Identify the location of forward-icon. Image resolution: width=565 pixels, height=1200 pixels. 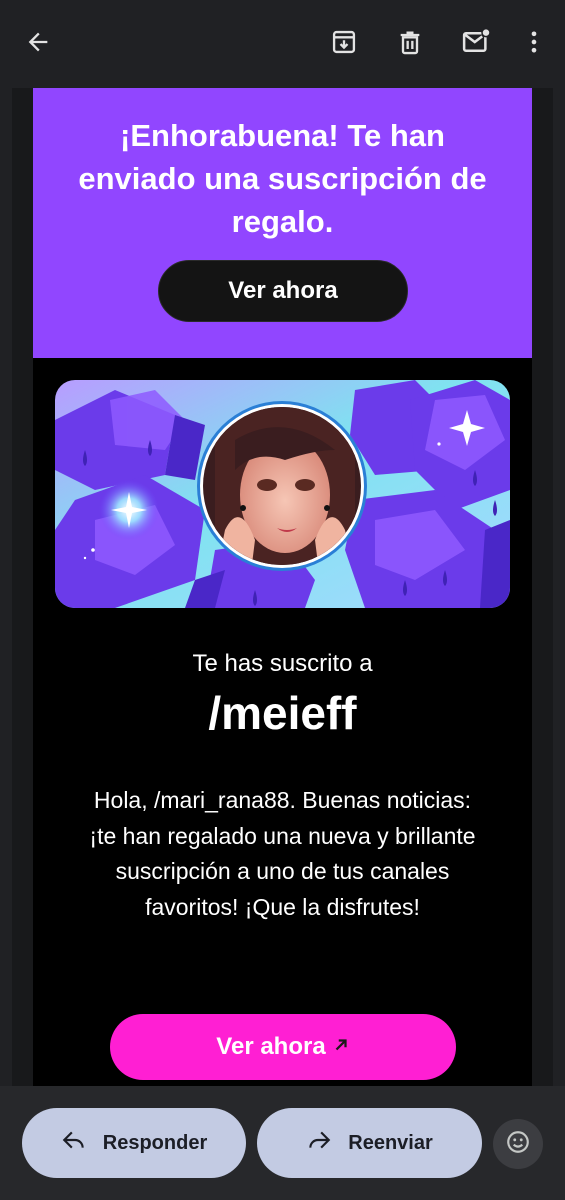
(319, 1143).